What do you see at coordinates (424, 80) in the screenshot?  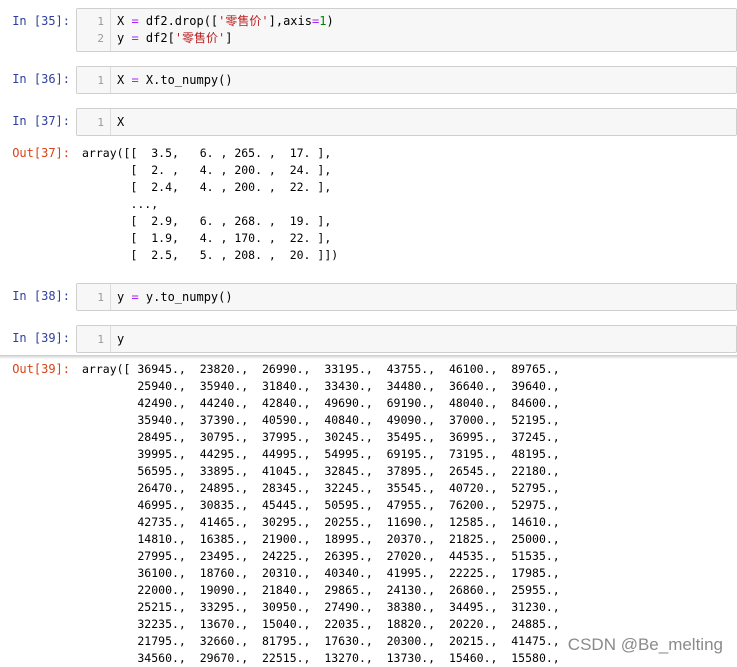 I see `code-line: X = X.to_numpy()` at bounding box center [424, 80].